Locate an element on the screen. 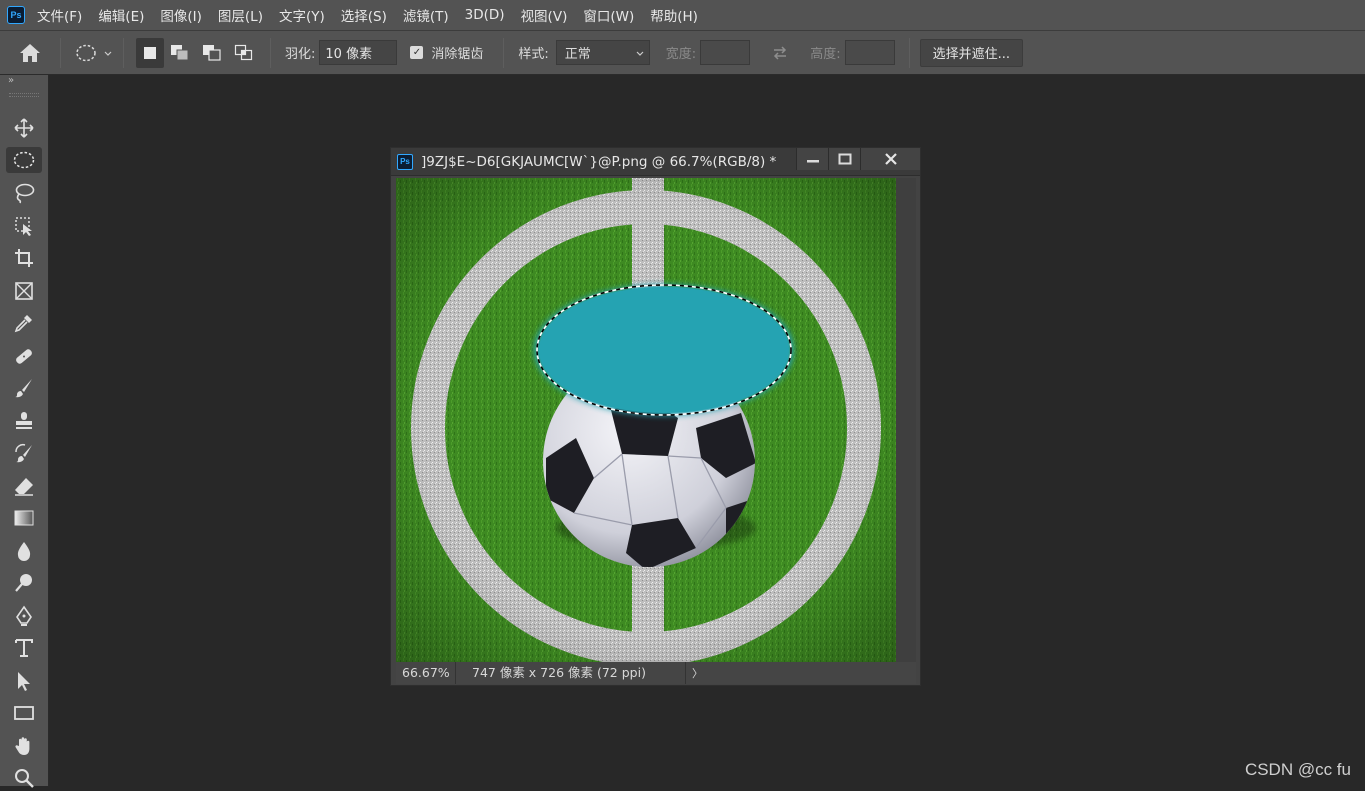 This screenshot has height=791, width=1365. eyedropper-icon is located at coordinates (24, 323).